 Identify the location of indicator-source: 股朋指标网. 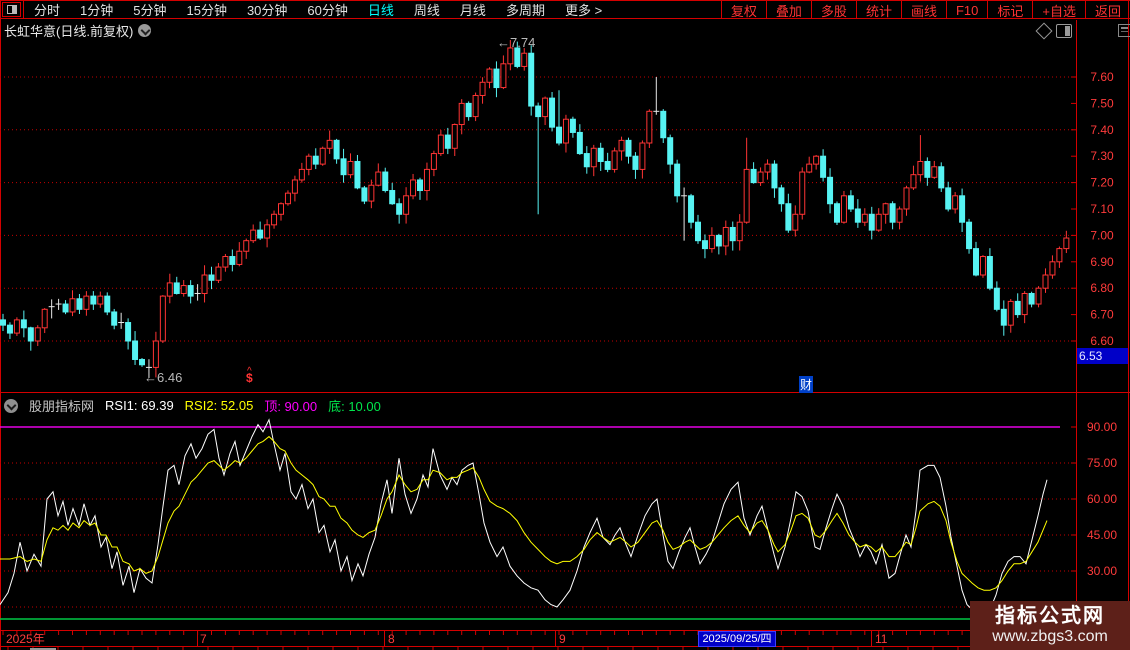
(62, 406).